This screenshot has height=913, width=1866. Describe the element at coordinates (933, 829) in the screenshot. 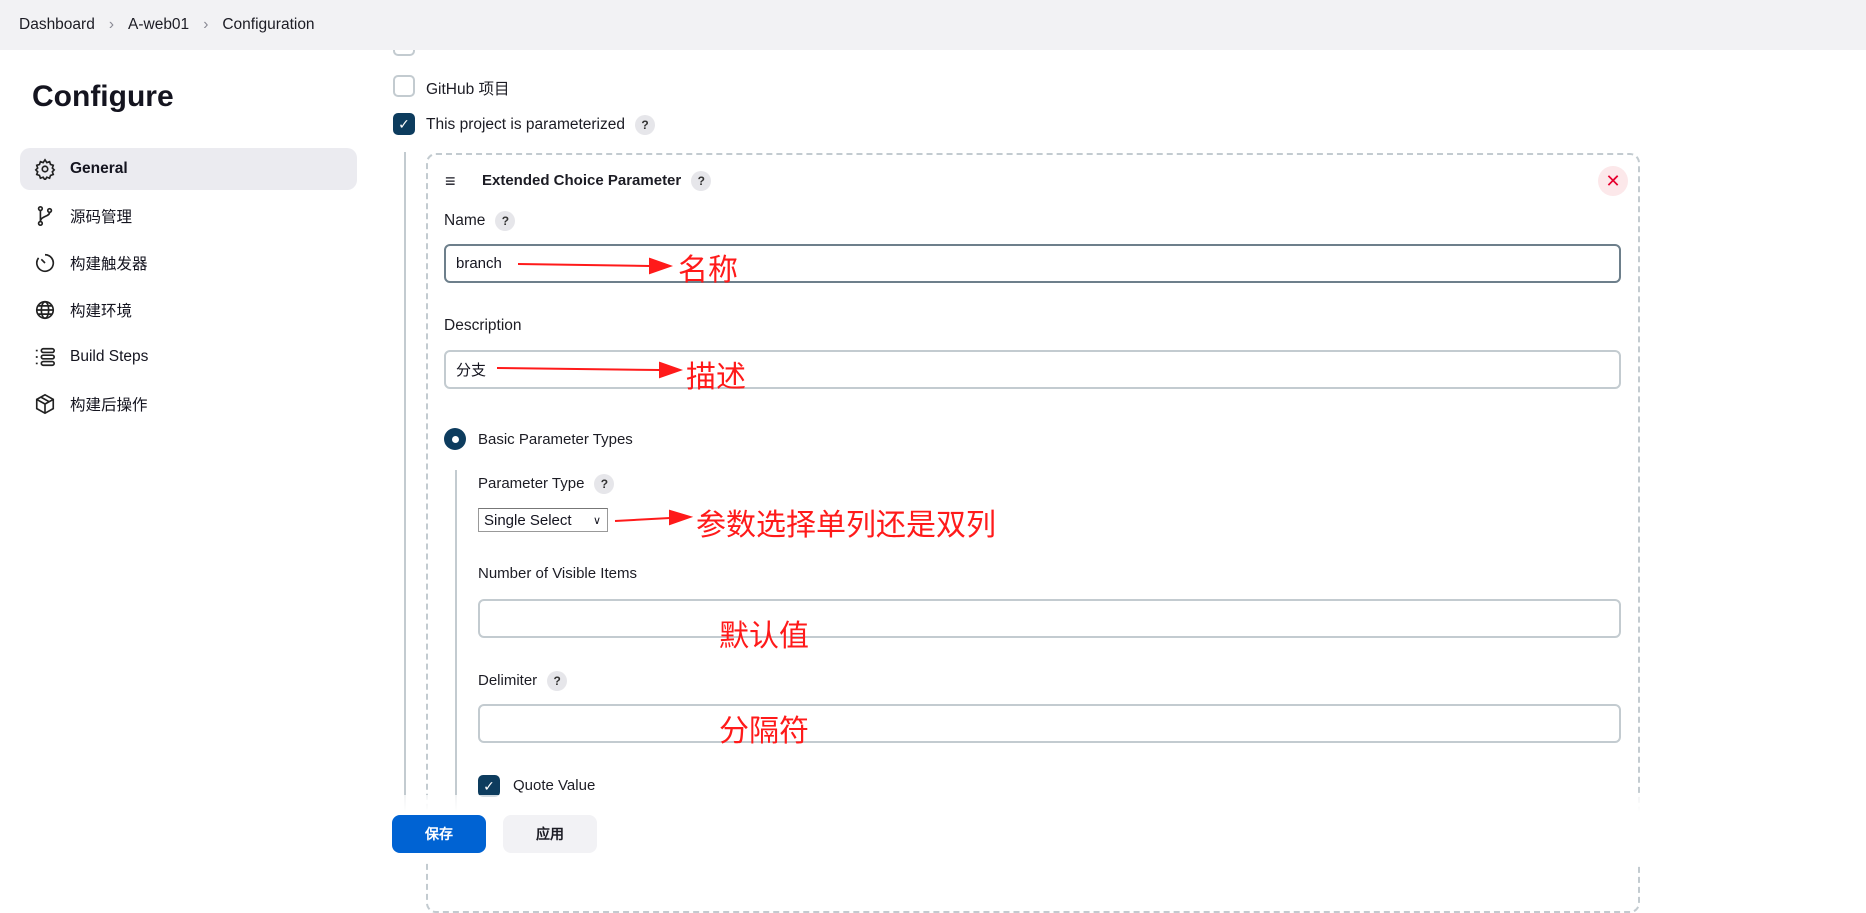

I see `footer-bar` at that location.